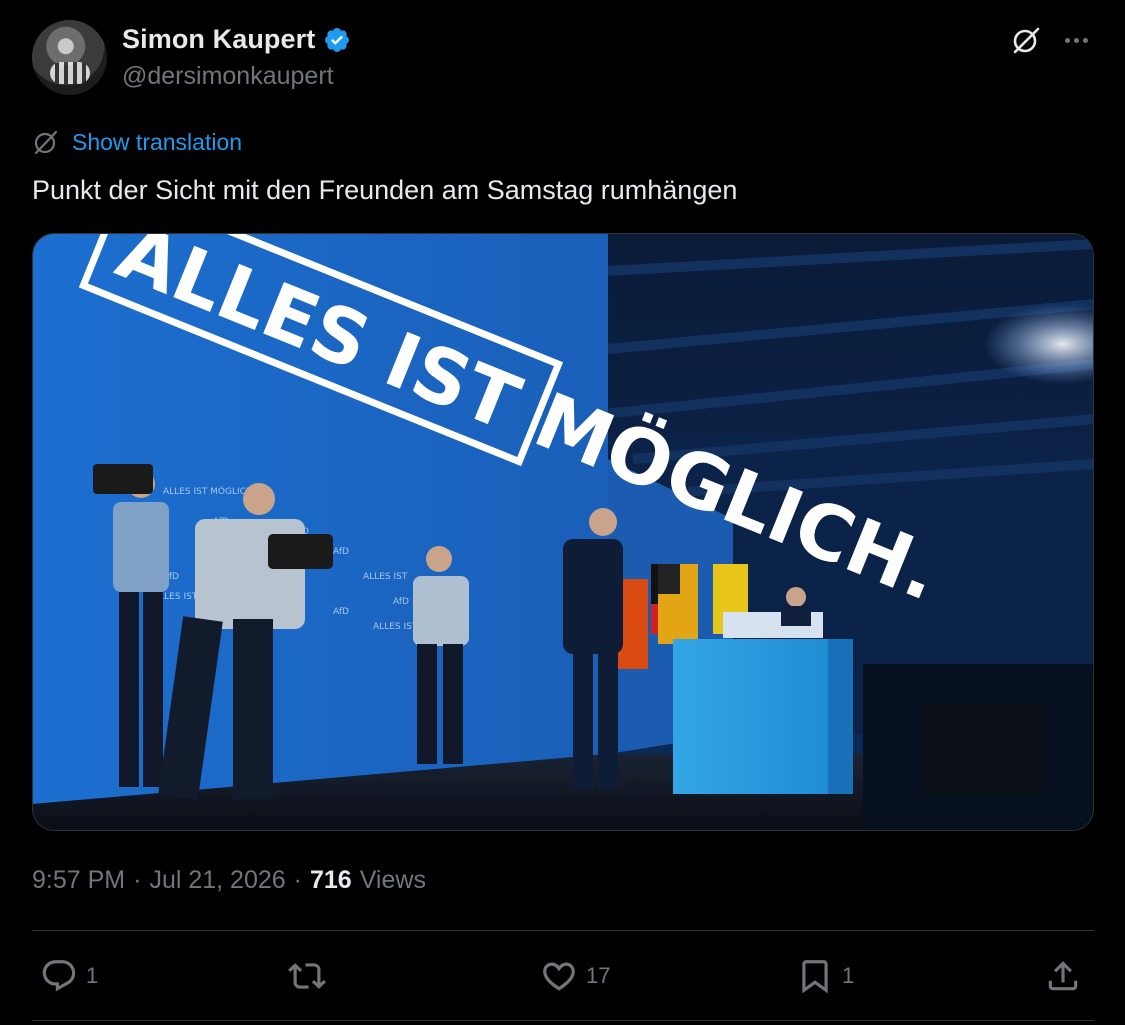 The width and height of the screenshot is (1125, 1025). Describe the element at coordinates (307, 976) in the screenshot. I see `retweet-icon` at that location.